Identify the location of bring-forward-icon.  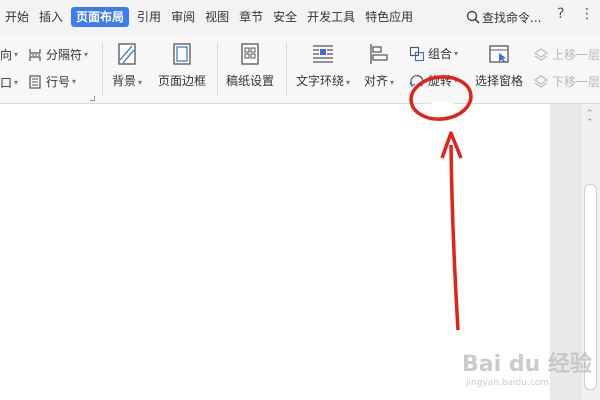
(541, 54).